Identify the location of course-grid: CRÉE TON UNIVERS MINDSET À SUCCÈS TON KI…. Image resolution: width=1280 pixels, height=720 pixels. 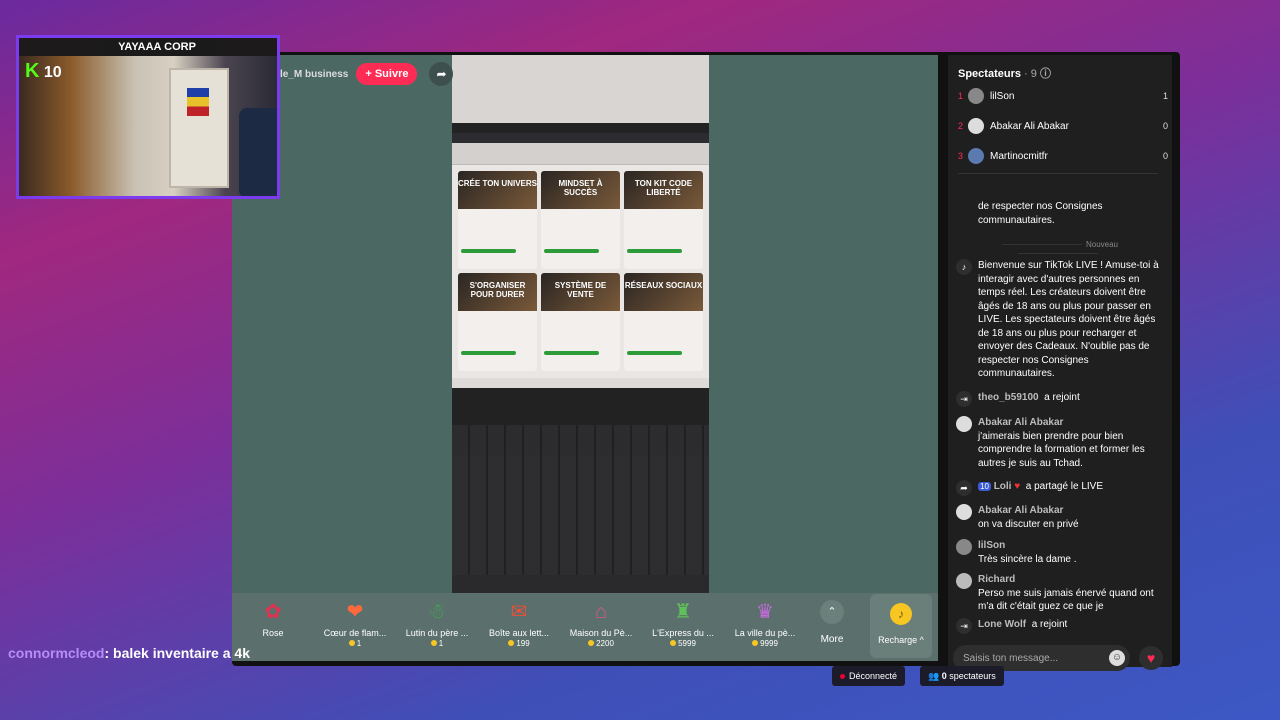
(580, 271).